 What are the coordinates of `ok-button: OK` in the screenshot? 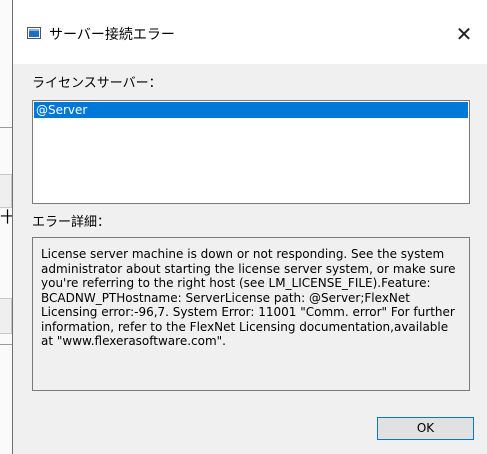 It's located at (425, 428).